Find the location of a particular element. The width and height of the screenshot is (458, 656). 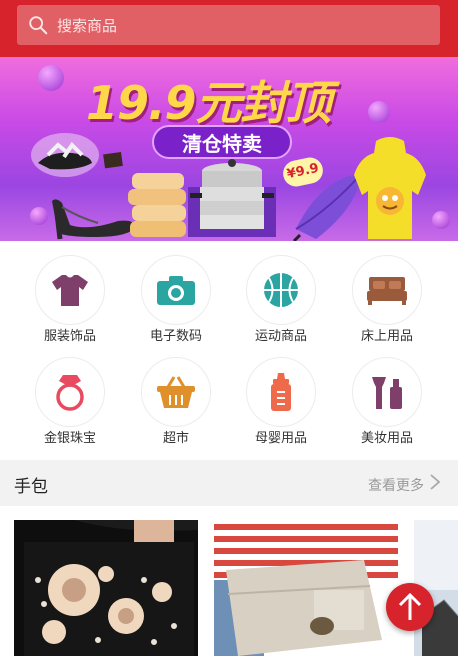

steamer-pot-image is located at coordinates (232, 198).